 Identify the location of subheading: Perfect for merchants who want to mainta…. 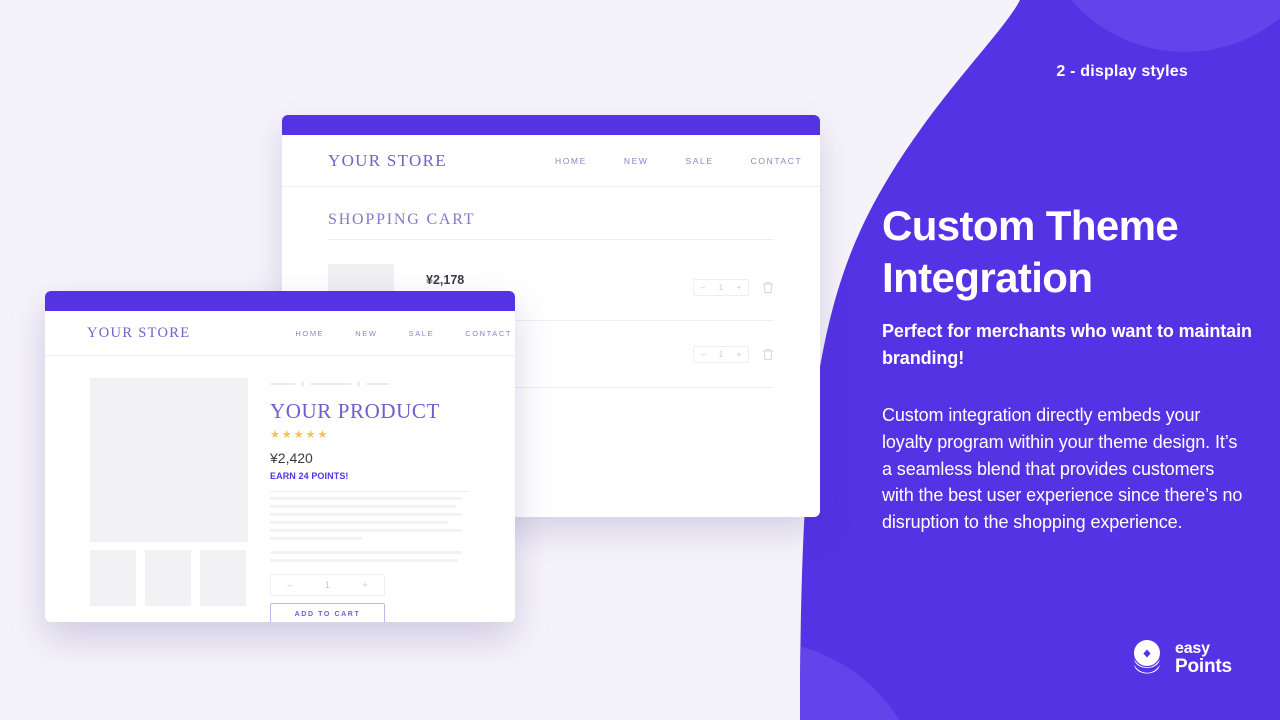
(1067, 344).